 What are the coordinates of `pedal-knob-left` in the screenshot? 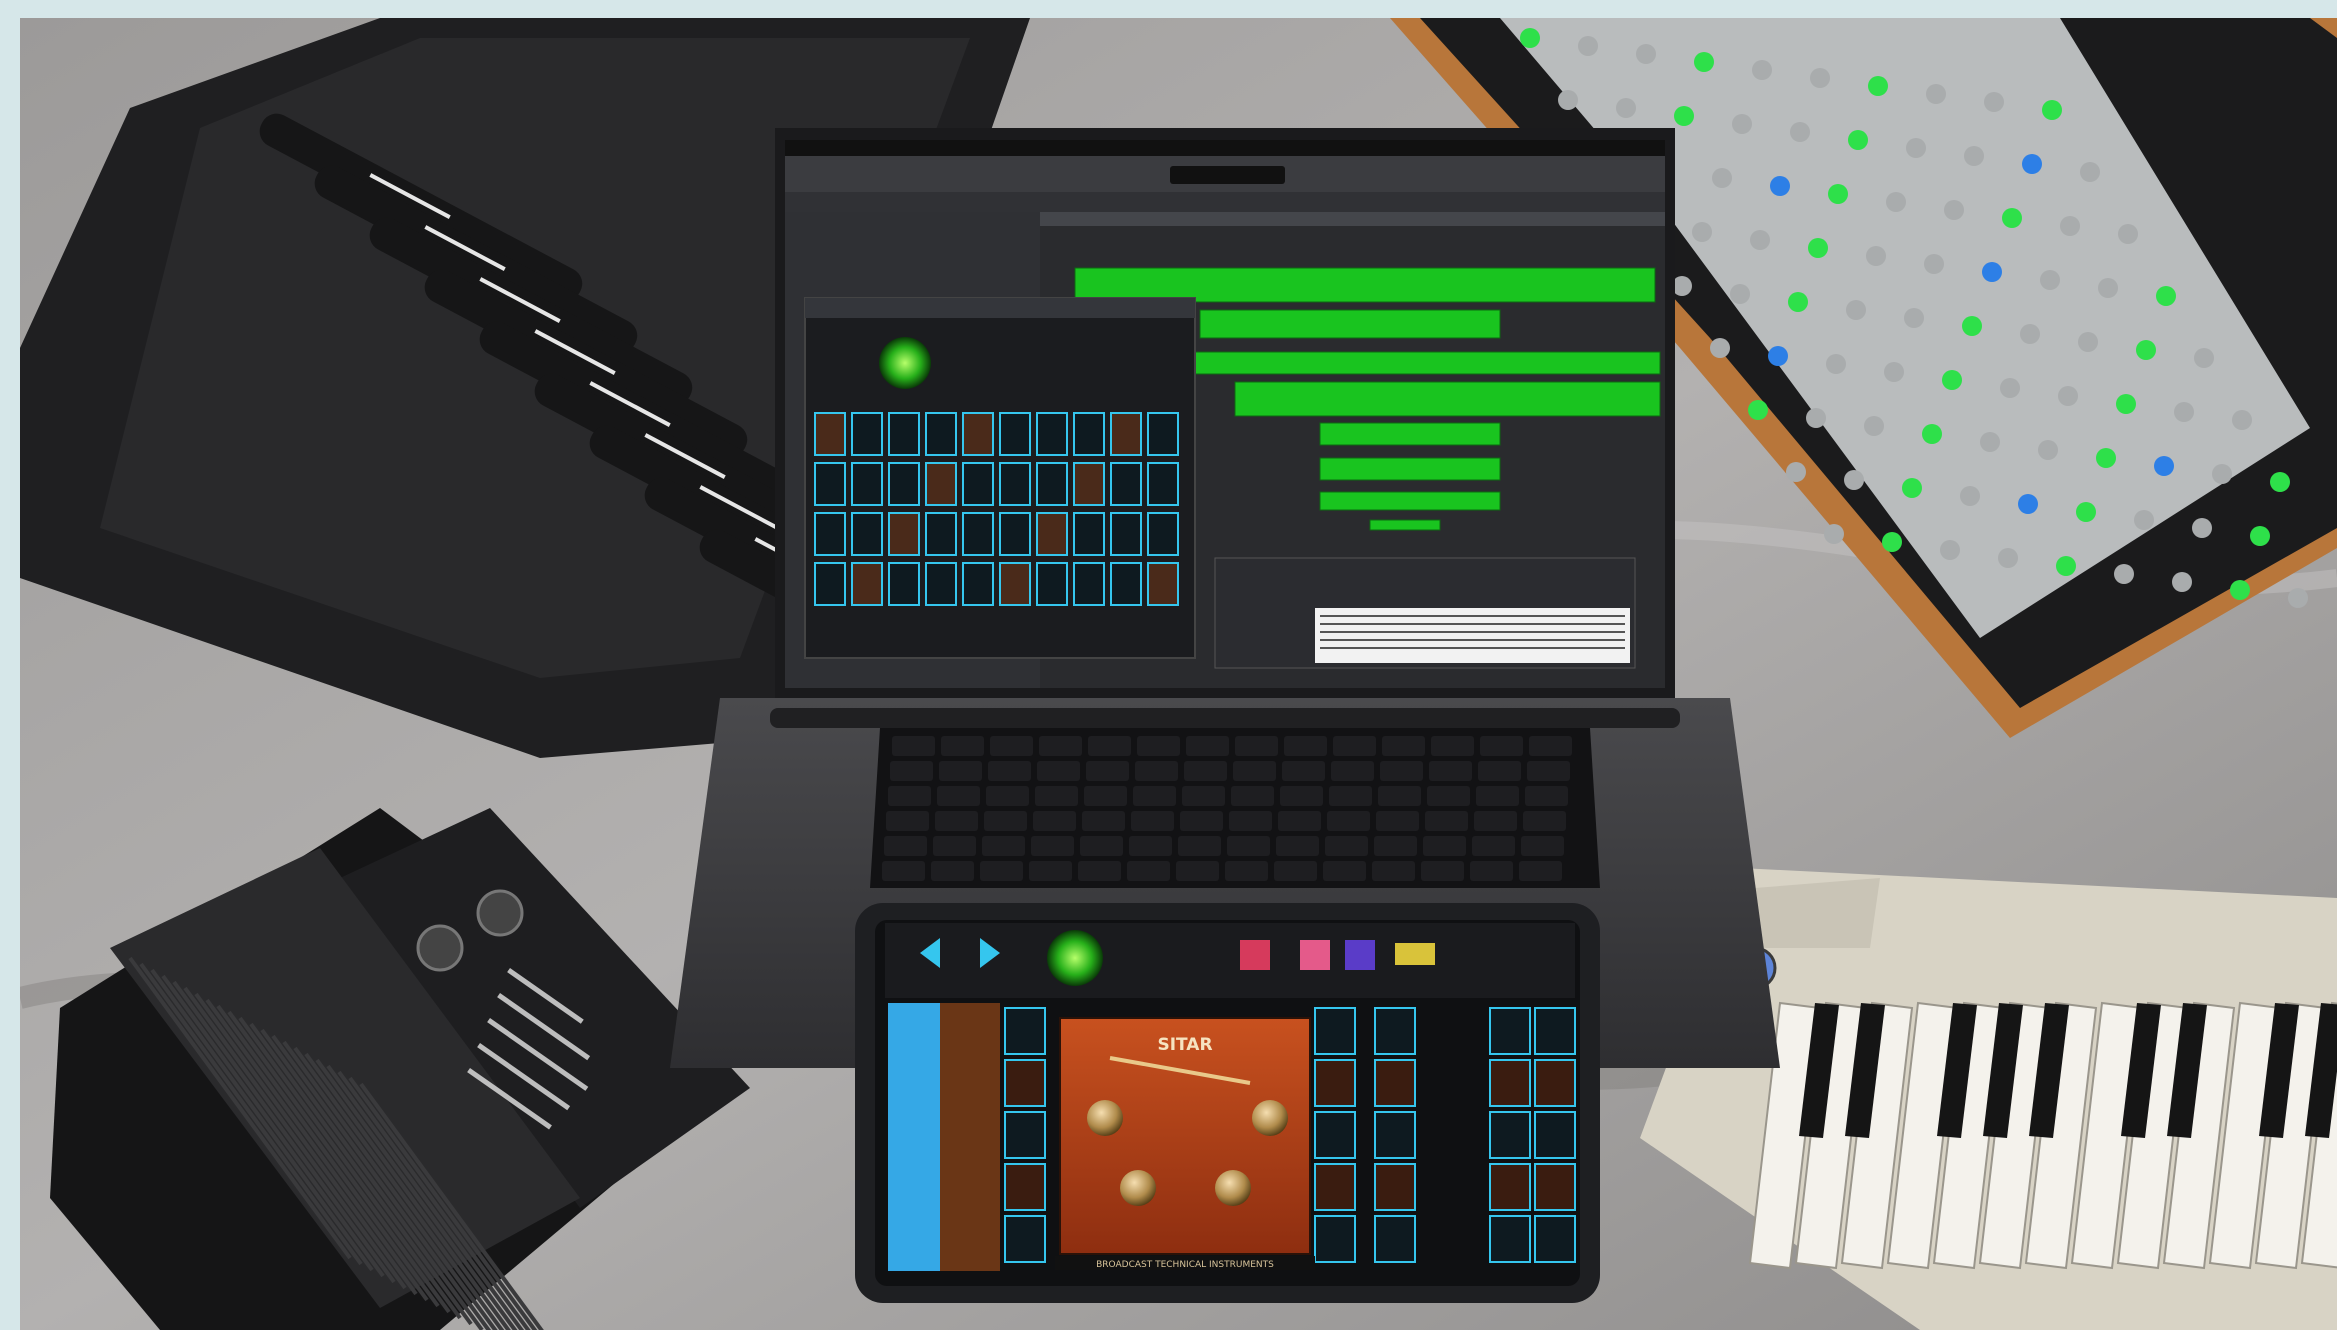 It's located at (440, 948).